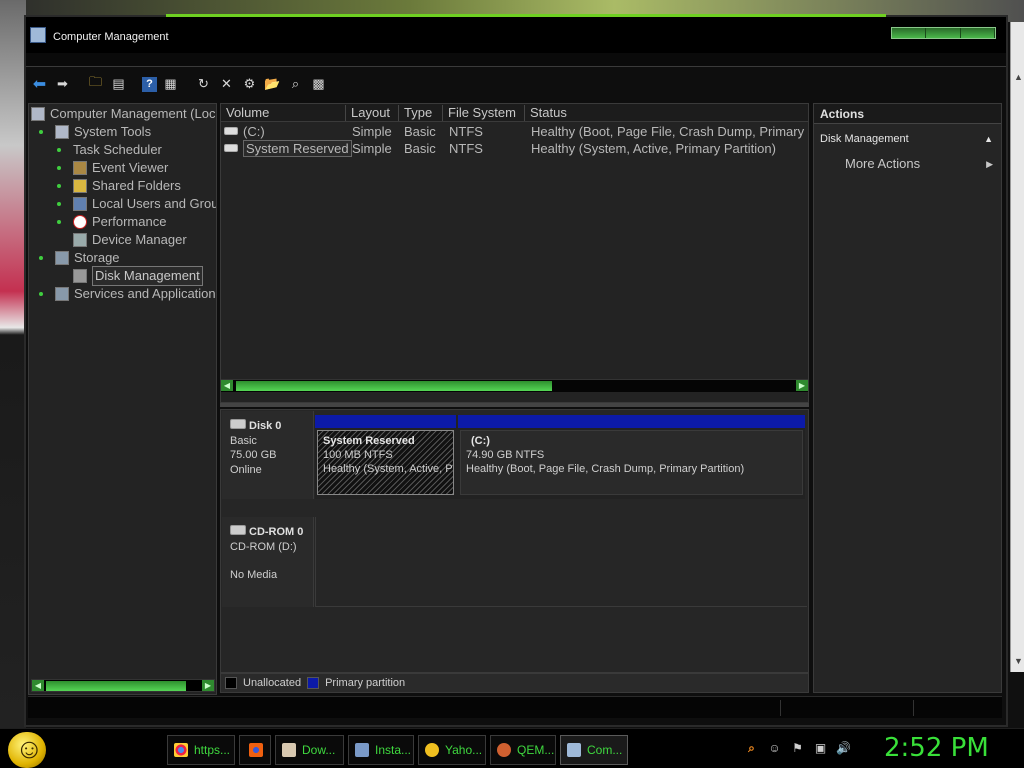 This screenshot has width=1024, height=768. I want to click on tree-item-device-manager: Device Manager, so click(130, 240).